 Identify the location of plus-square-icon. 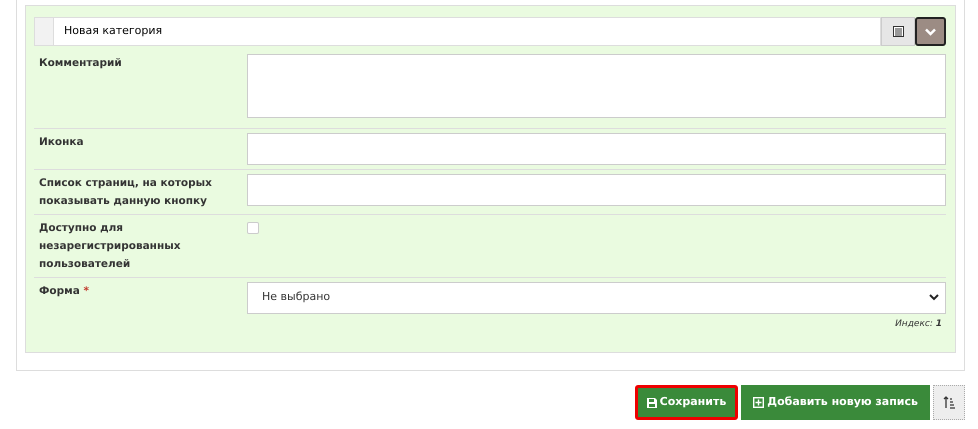
(758, 402).